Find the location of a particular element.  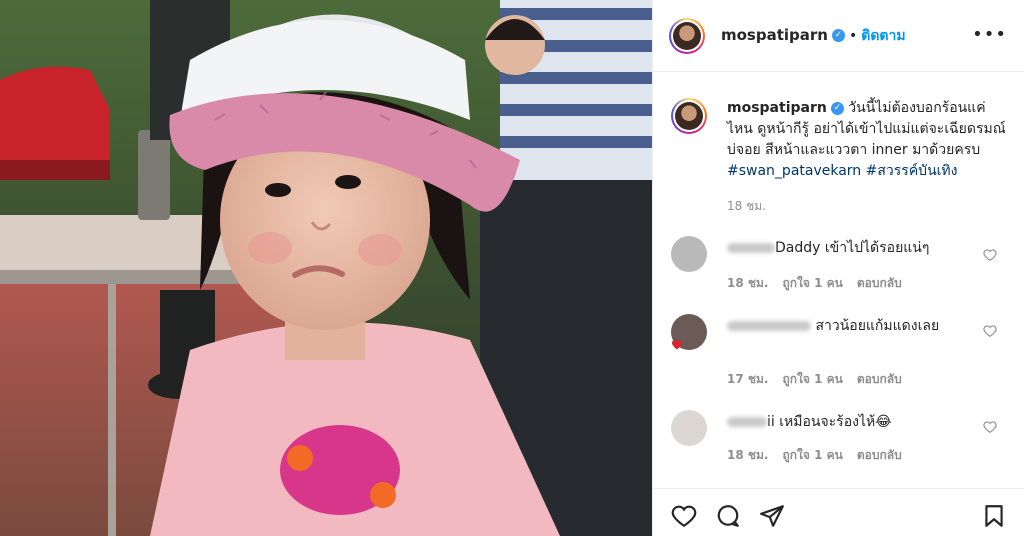

post-header: mospatiparn ✓ • ติดตาม ••• is located at coordinates (838, 36).